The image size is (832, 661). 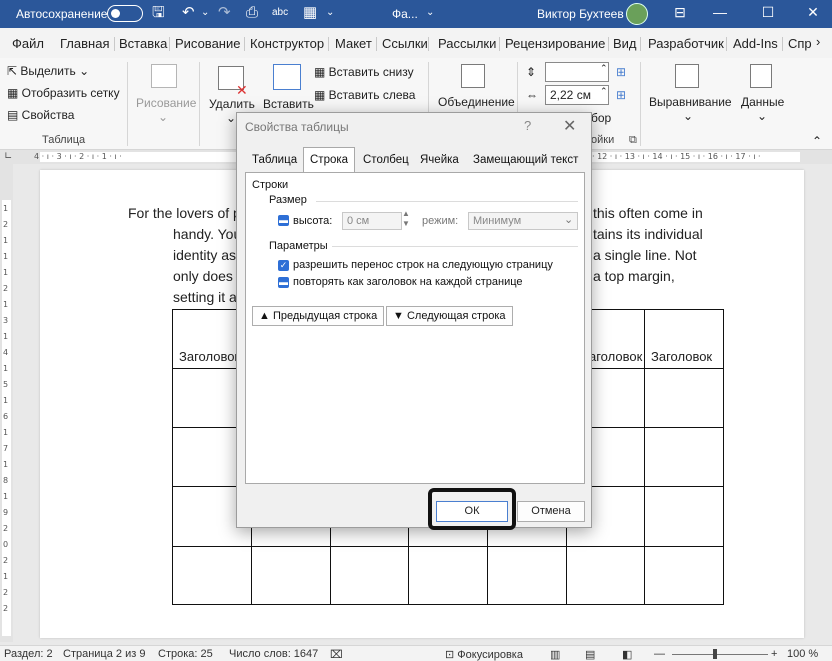 What do you see at coordinates (523, 221) in the screenshot?
I see `mode-select: Минимум` at bounding box center [523, 221].